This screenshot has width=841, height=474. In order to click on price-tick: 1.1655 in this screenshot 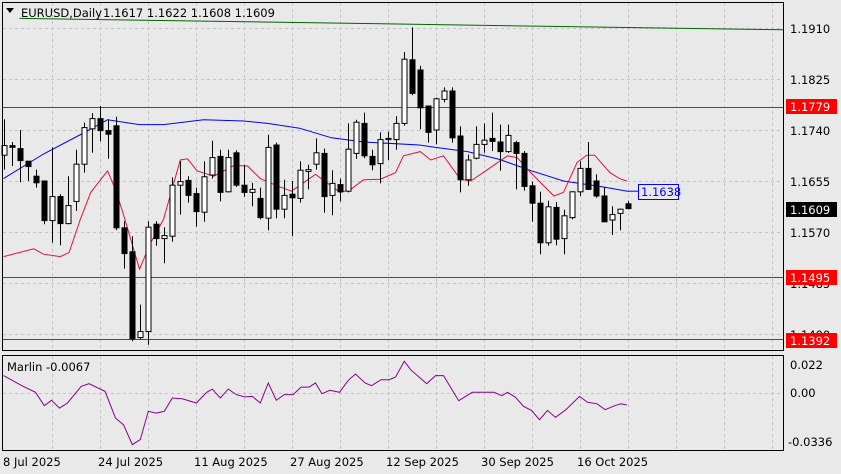, I will do `click(810, 182)`.